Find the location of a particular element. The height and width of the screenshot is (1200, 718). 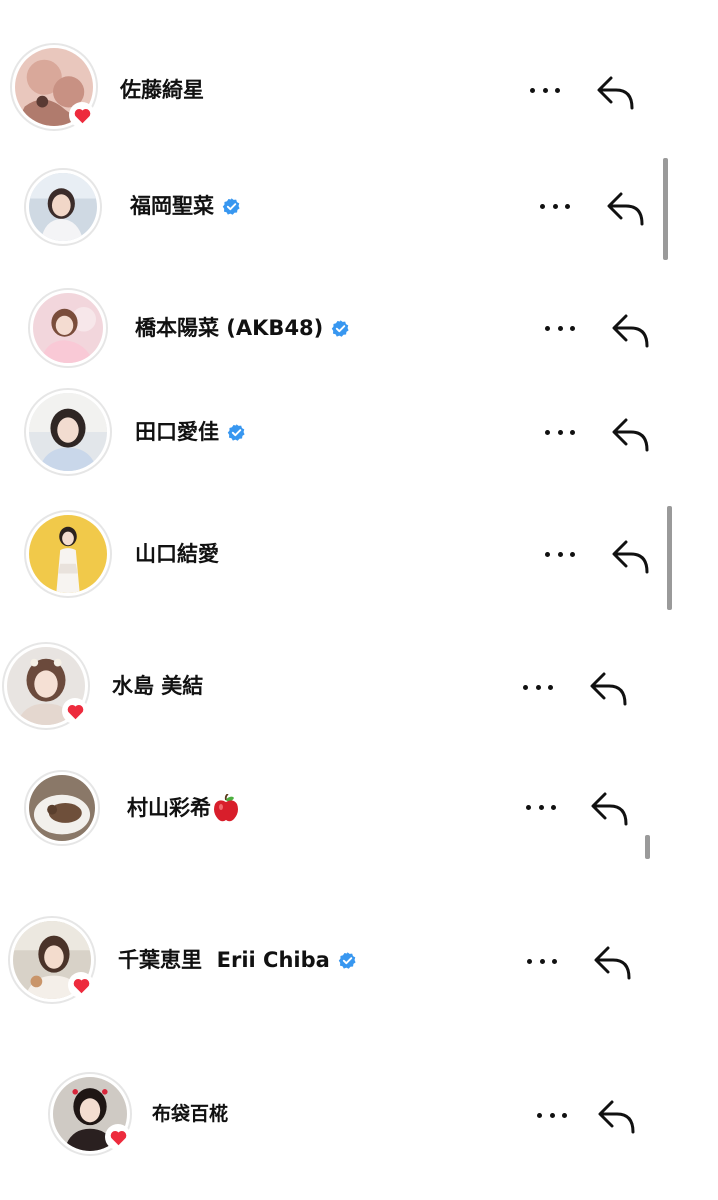

comment-author-name: 田口愛佳 is located at coordinates (190, 432).